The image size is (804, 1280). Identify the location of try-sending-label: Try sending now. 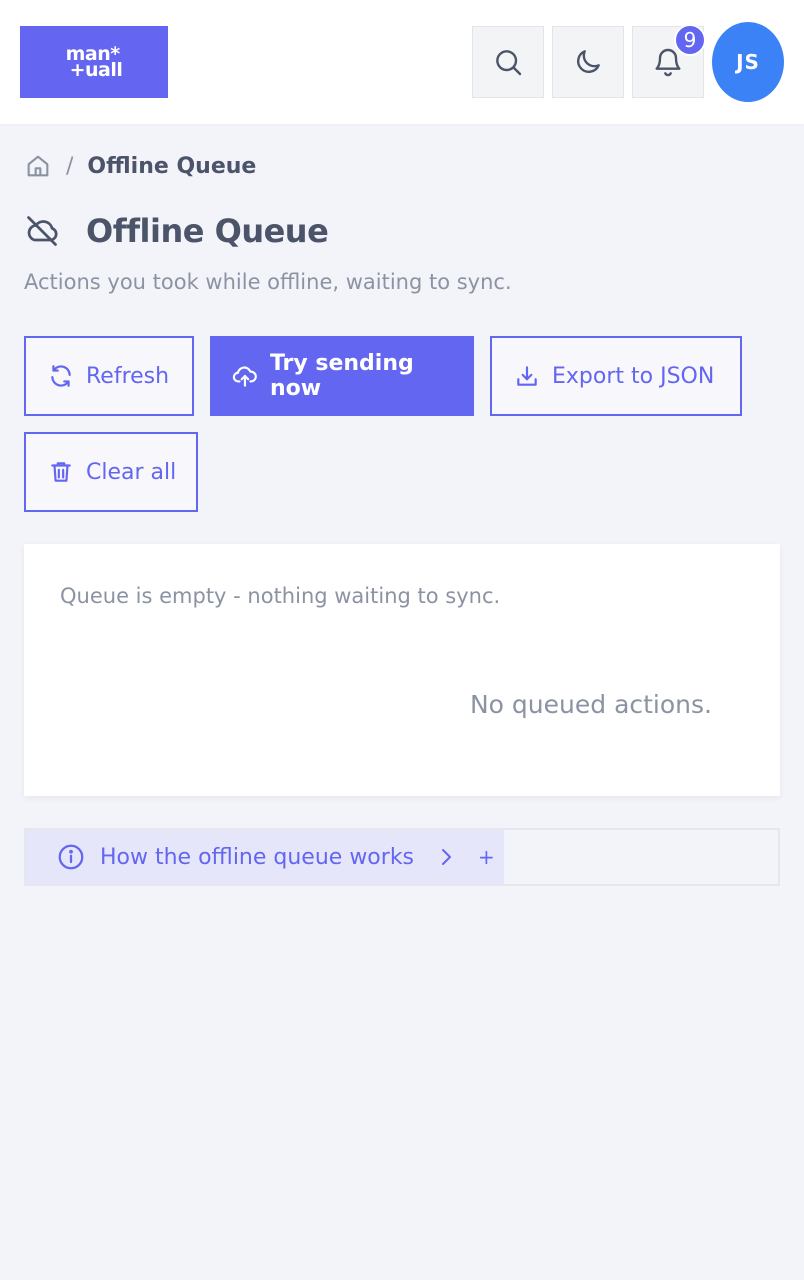
(341, 376).